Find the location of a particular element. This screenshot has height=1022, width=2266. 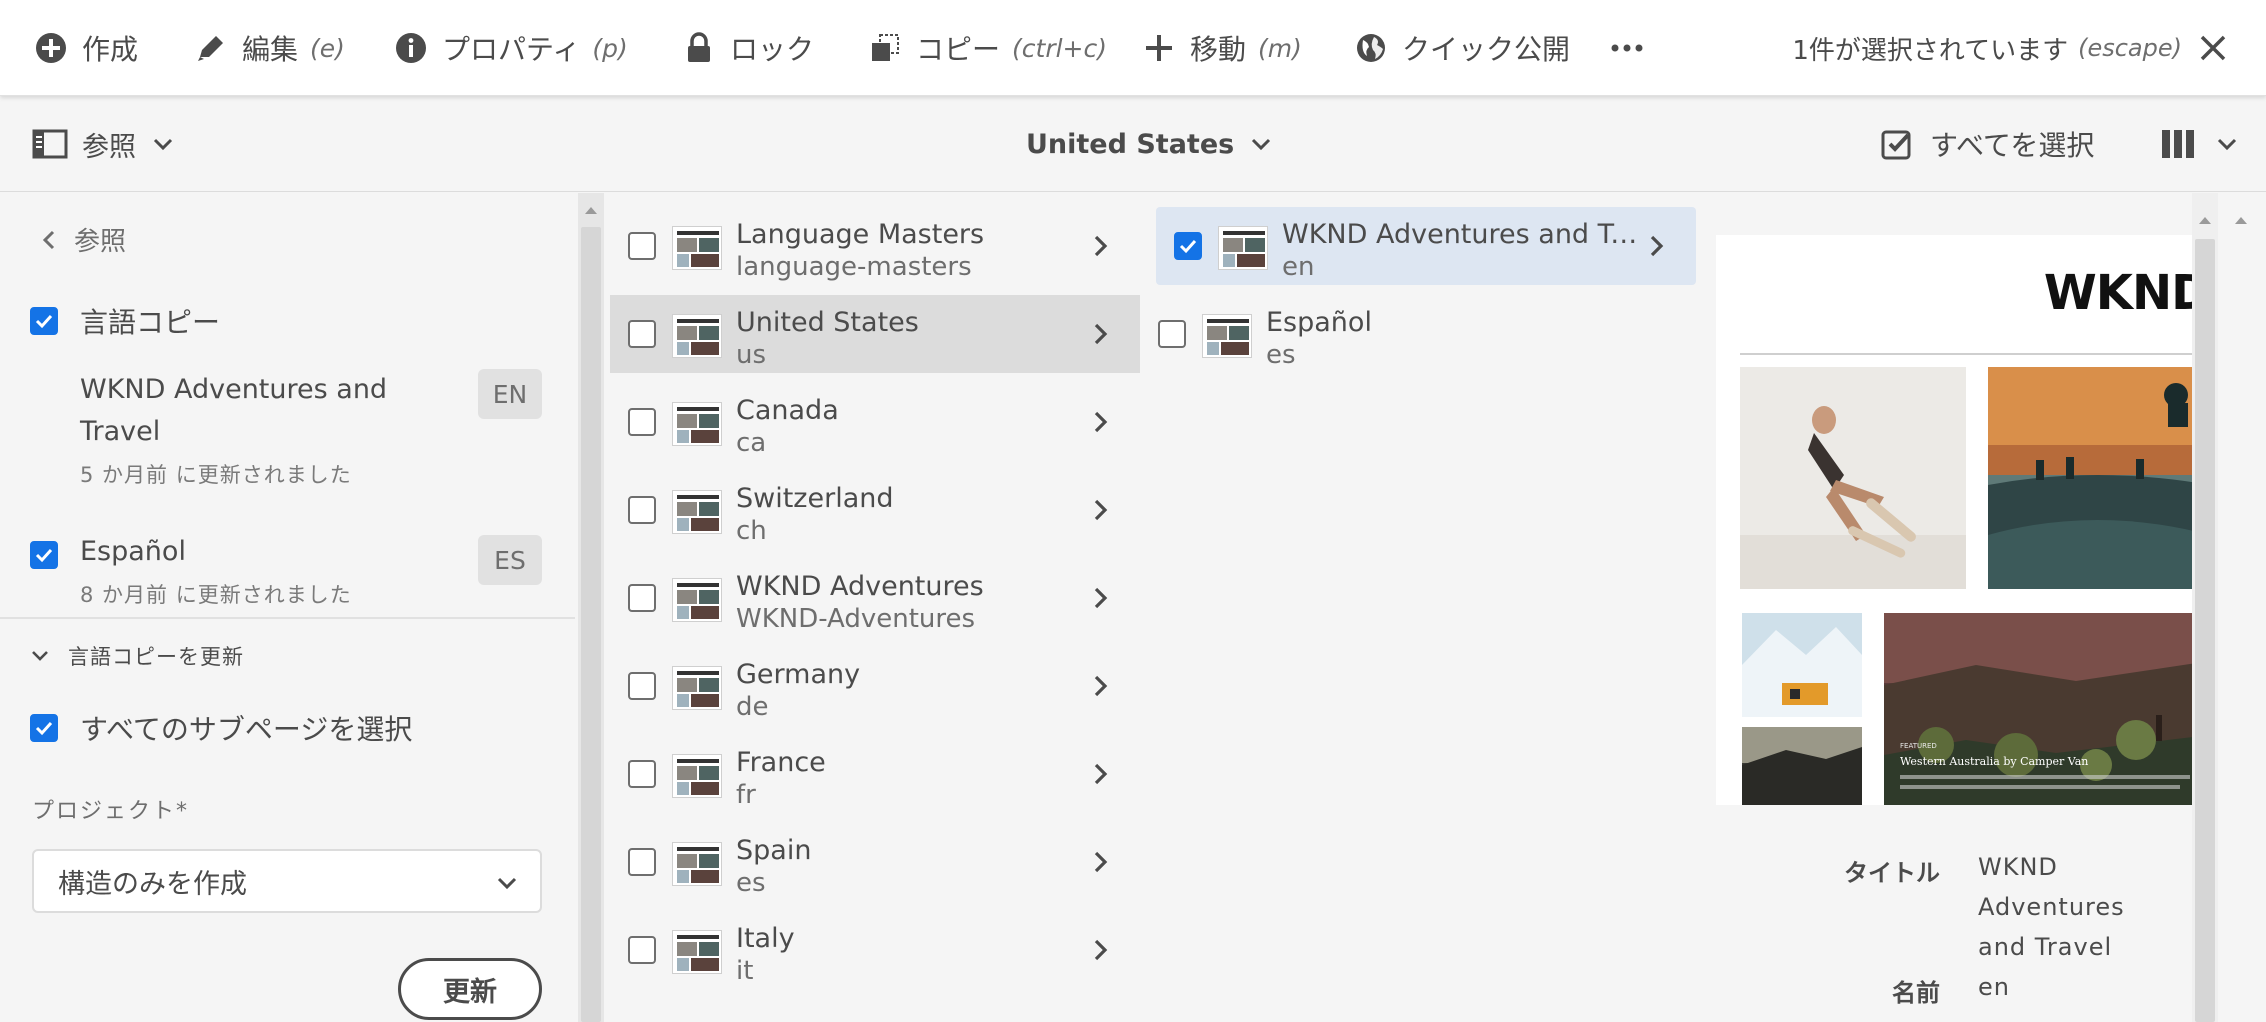

column-item: Canada ca is located at coordinates (875, 422).